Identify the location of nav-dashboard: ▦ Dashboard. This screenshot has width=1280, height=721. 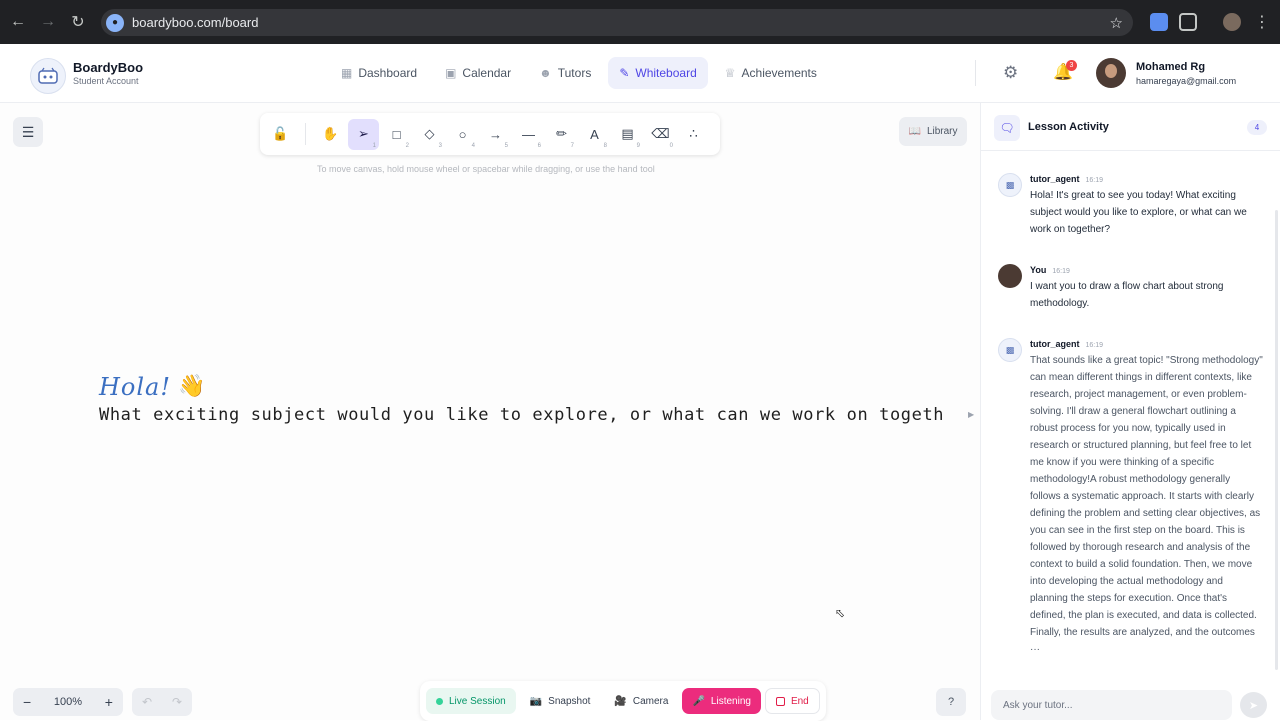
(379, 73).